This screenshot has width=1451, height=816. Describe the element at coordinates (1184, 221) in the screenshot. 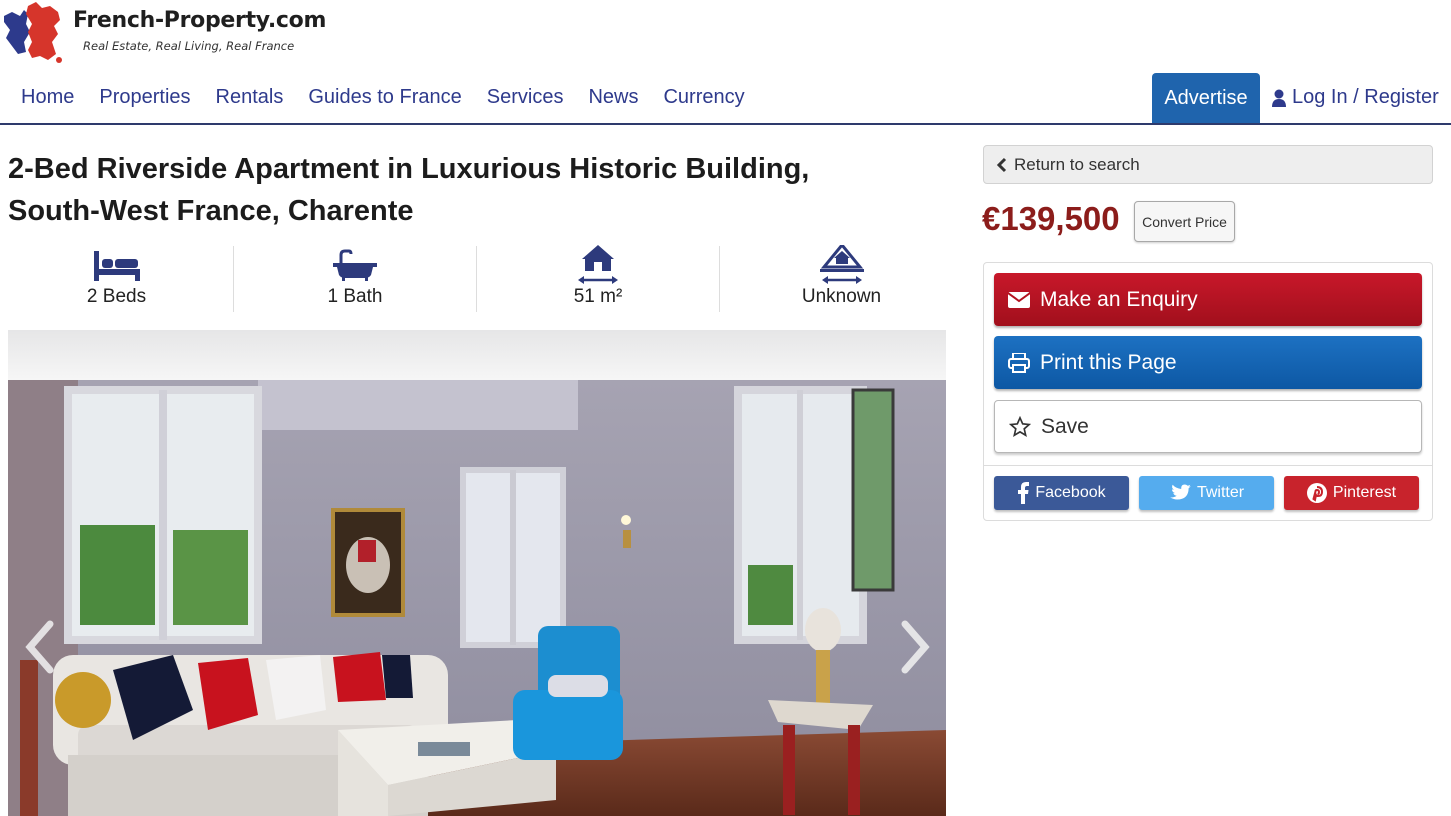

I see `convert-price-button: Convert Price` at that location.